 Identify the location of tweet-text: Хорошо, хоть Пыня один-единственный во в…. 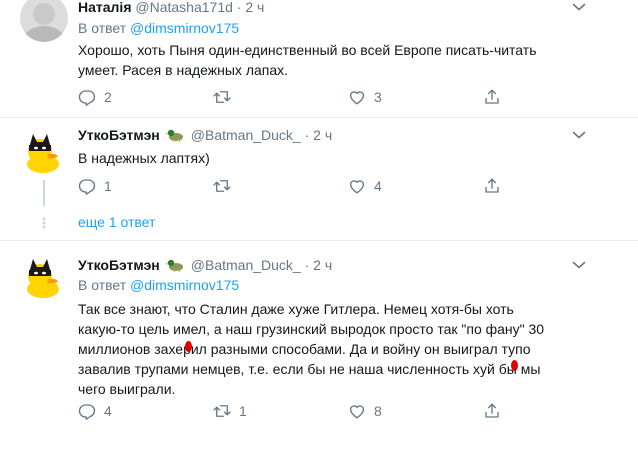
(338, 60).